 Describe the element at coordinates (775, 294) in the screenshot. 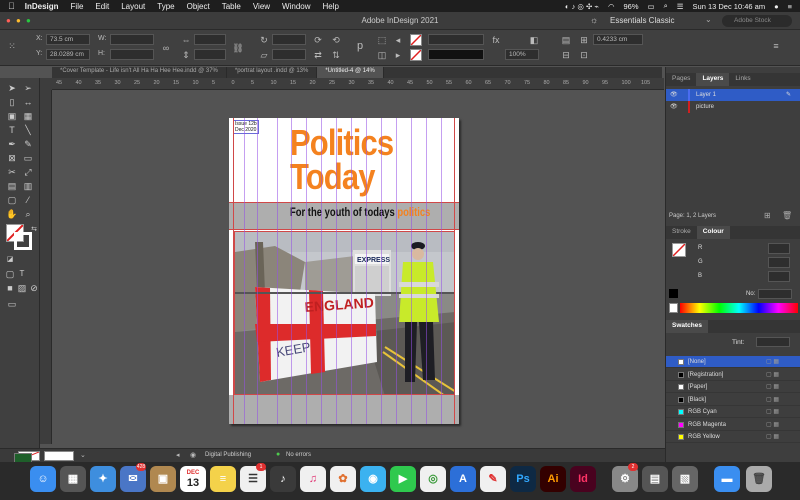

I see `colour-number-field` at that location.